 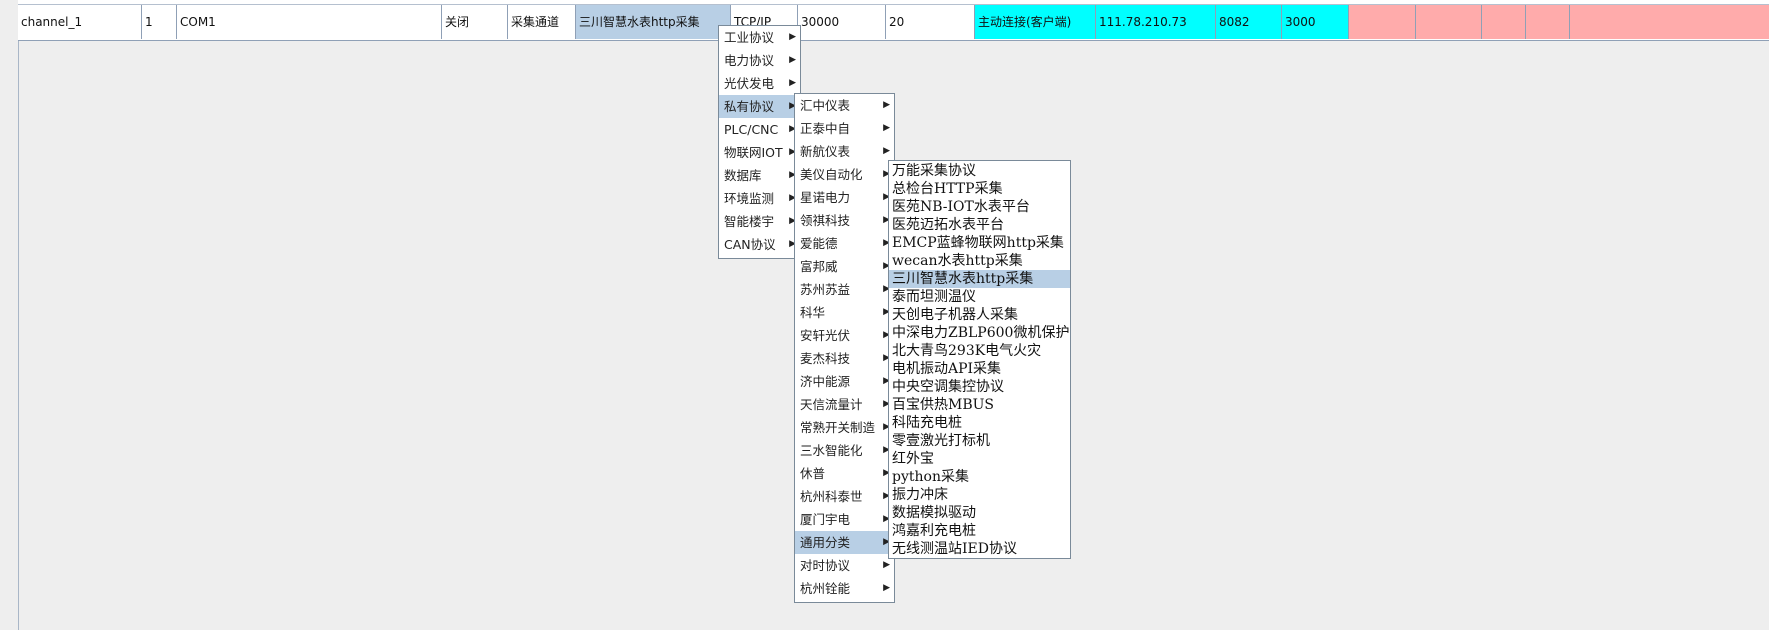 What do you see at coordinates (844, 243) in the screenshot?
I see `menu-item: 爱能德 ▶` at bounding box center [844, 243].